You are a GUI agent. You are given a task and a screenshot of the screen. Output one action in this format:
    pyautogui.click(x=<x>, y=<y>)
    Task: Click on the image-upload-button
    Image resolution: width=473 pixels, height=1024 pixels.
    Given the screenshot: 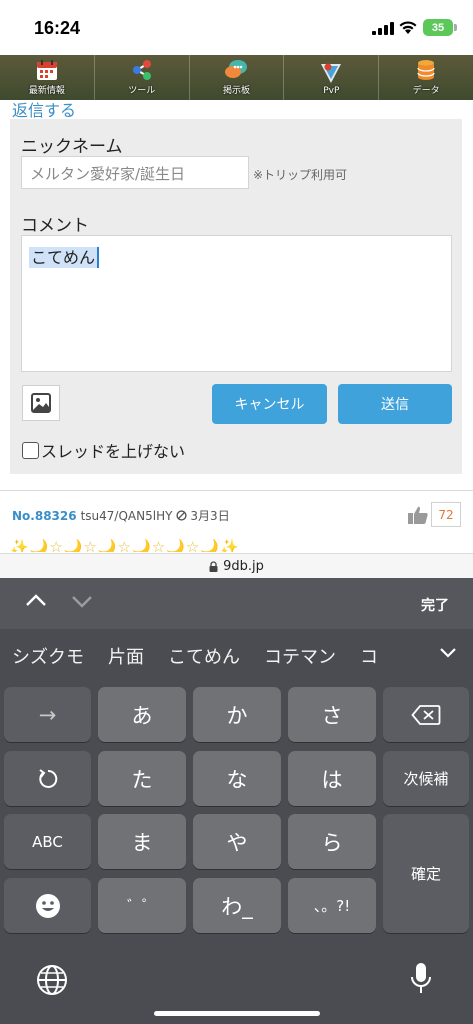 What is the action you would take?
    pyautogui.click(x=41, y=403)
    